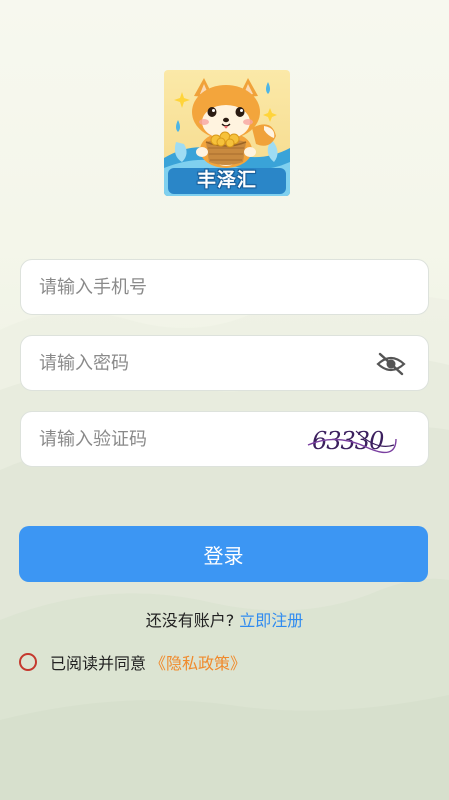  Describe the element at coordinates (352, 440) in the screenshot. I see `captcha-image: 63330` at that location.